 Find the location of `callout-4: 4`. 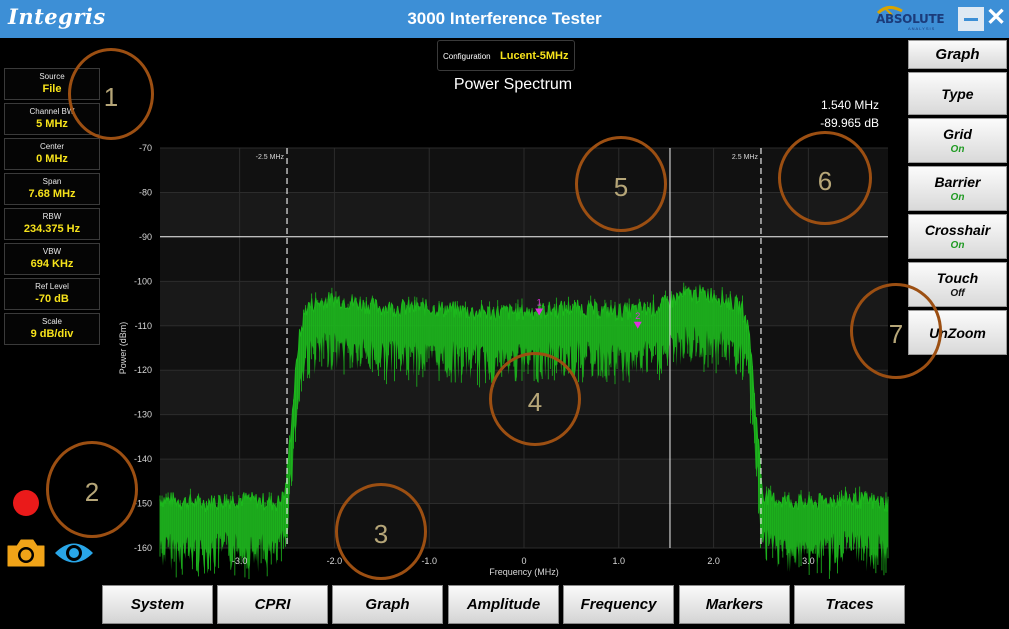

callout-4: 4 is located at coordinates (535, 399).